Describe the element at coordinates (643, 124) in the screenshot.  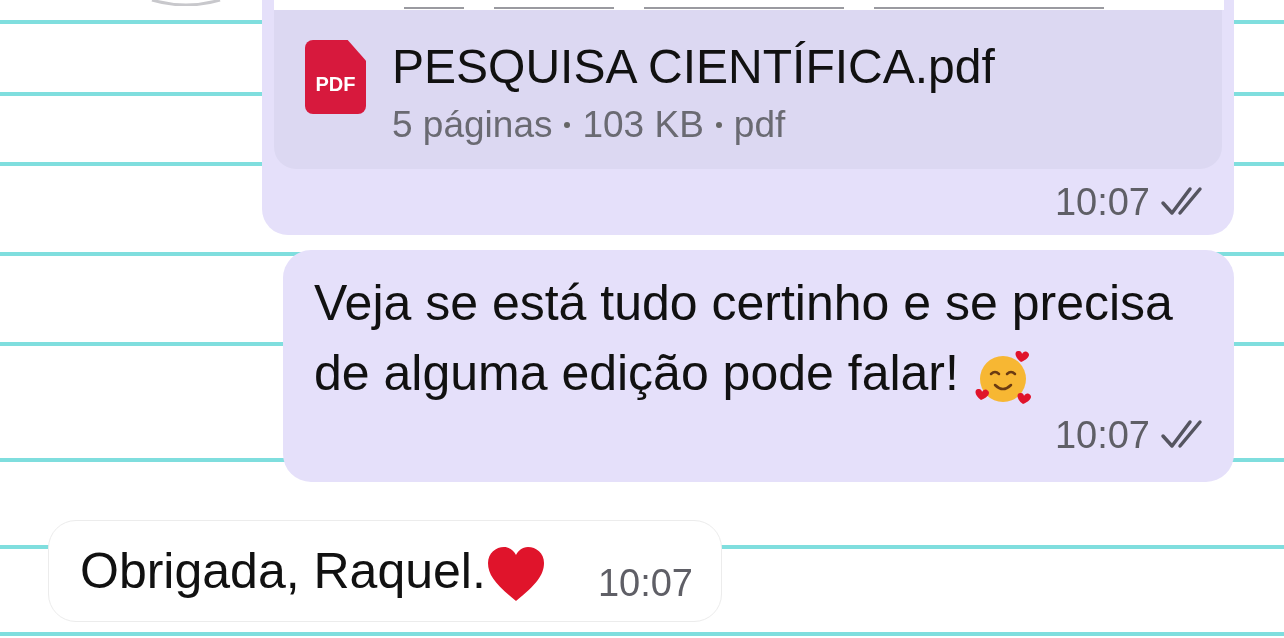
I see `file-meta: 103 KB` at that location.